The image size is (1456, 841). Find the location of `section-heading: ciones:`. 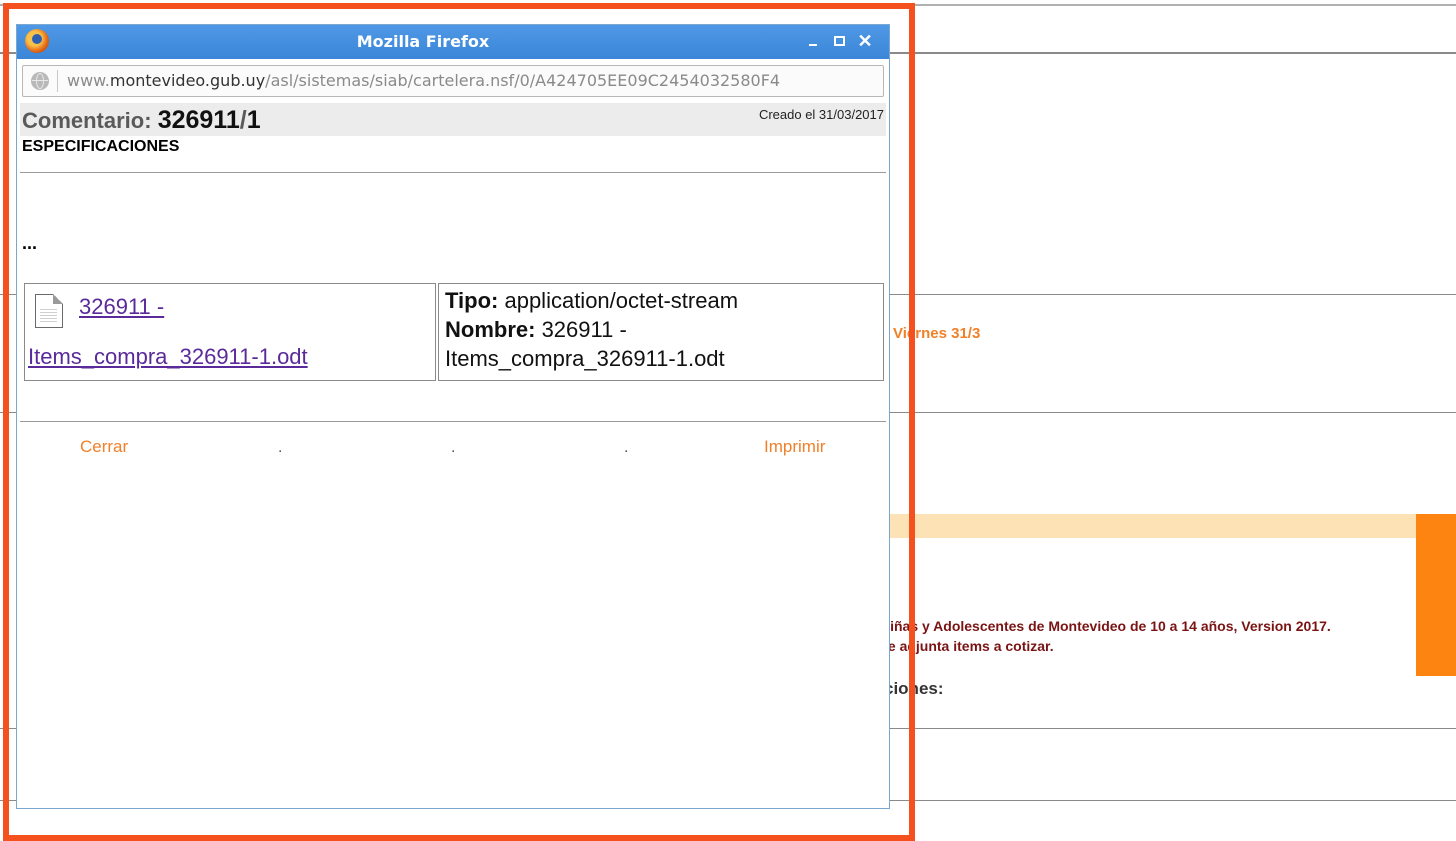

section-heading: ciones: is located at coordinates (914, 688).